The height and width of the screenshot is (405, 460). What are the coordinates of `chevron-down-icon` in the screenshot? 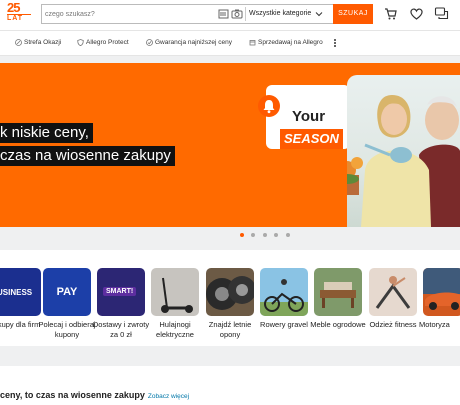 It's located at (319, 14).